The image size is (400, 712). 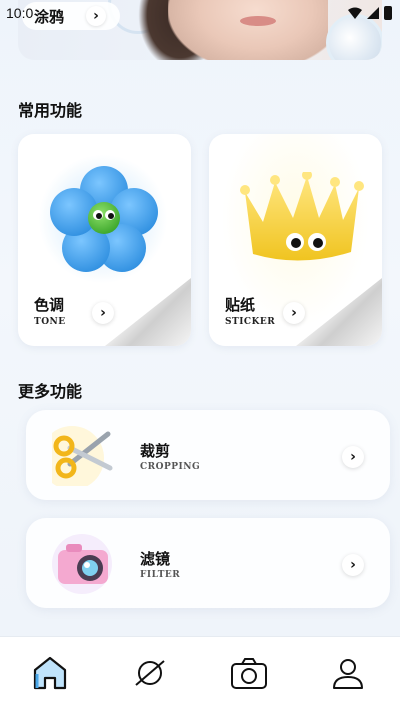 I want to click on feature-row-cropping: 裁剪 CROPPING ›, so click(x=208, y=455).